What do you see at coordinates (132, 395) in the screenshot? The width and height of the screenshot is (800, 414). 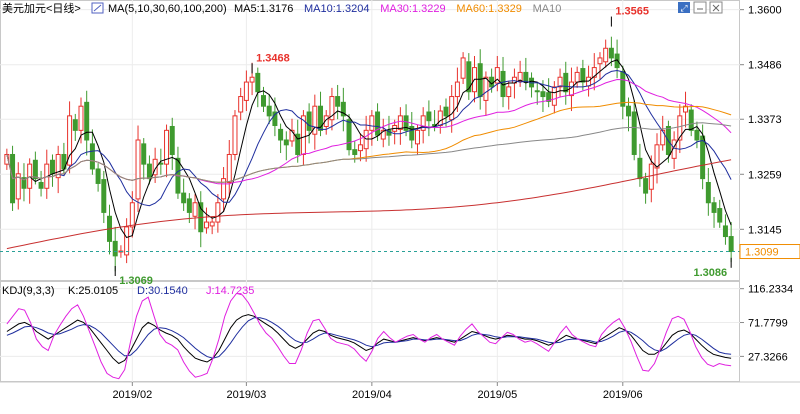 I see `x-tick-label-0: 2019/02` at bounding box center [132, 395].